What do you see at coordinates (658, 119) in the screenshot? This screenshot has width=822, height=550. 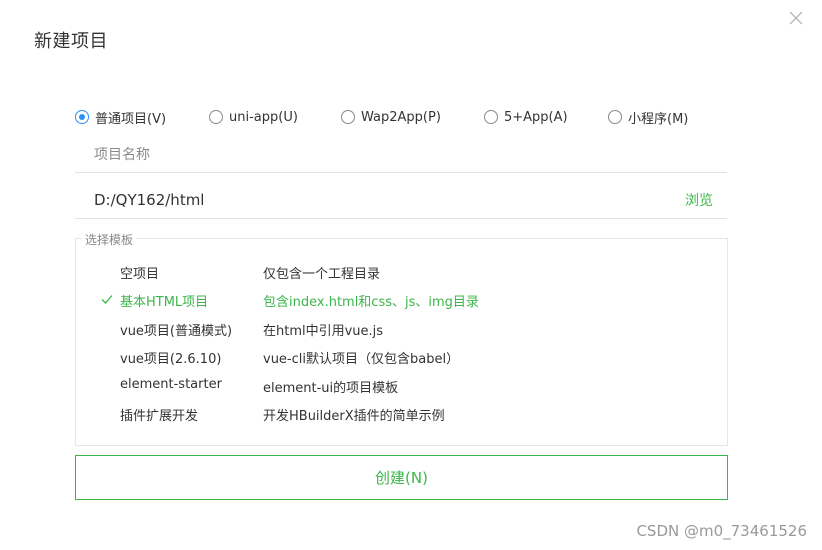 I see `radio-label: 小程序(M)` at bounding box center [658, 119].